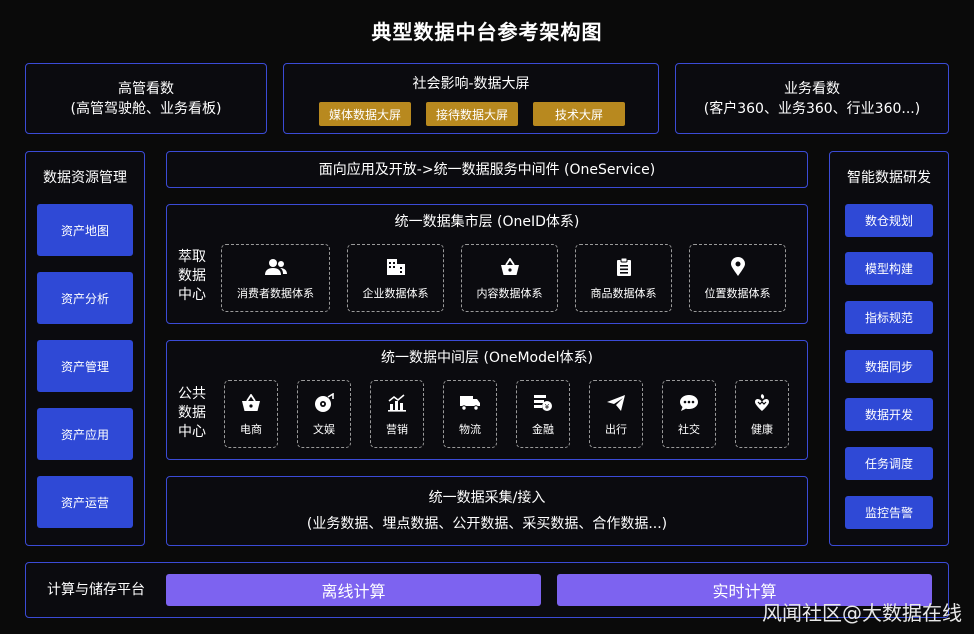  I want to click on entertainment-card: 文娱, so click(324, 414).